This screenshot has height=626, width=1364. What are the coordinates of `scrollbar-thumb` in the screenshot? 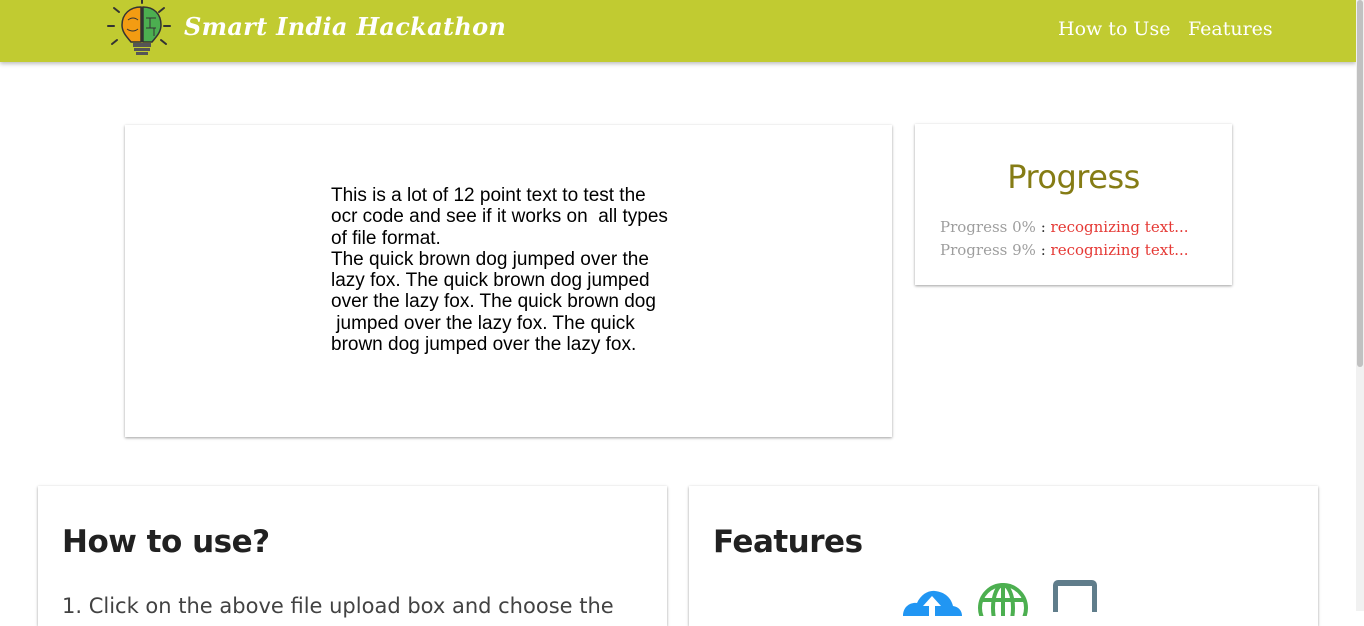 It's located at (1360, 183).